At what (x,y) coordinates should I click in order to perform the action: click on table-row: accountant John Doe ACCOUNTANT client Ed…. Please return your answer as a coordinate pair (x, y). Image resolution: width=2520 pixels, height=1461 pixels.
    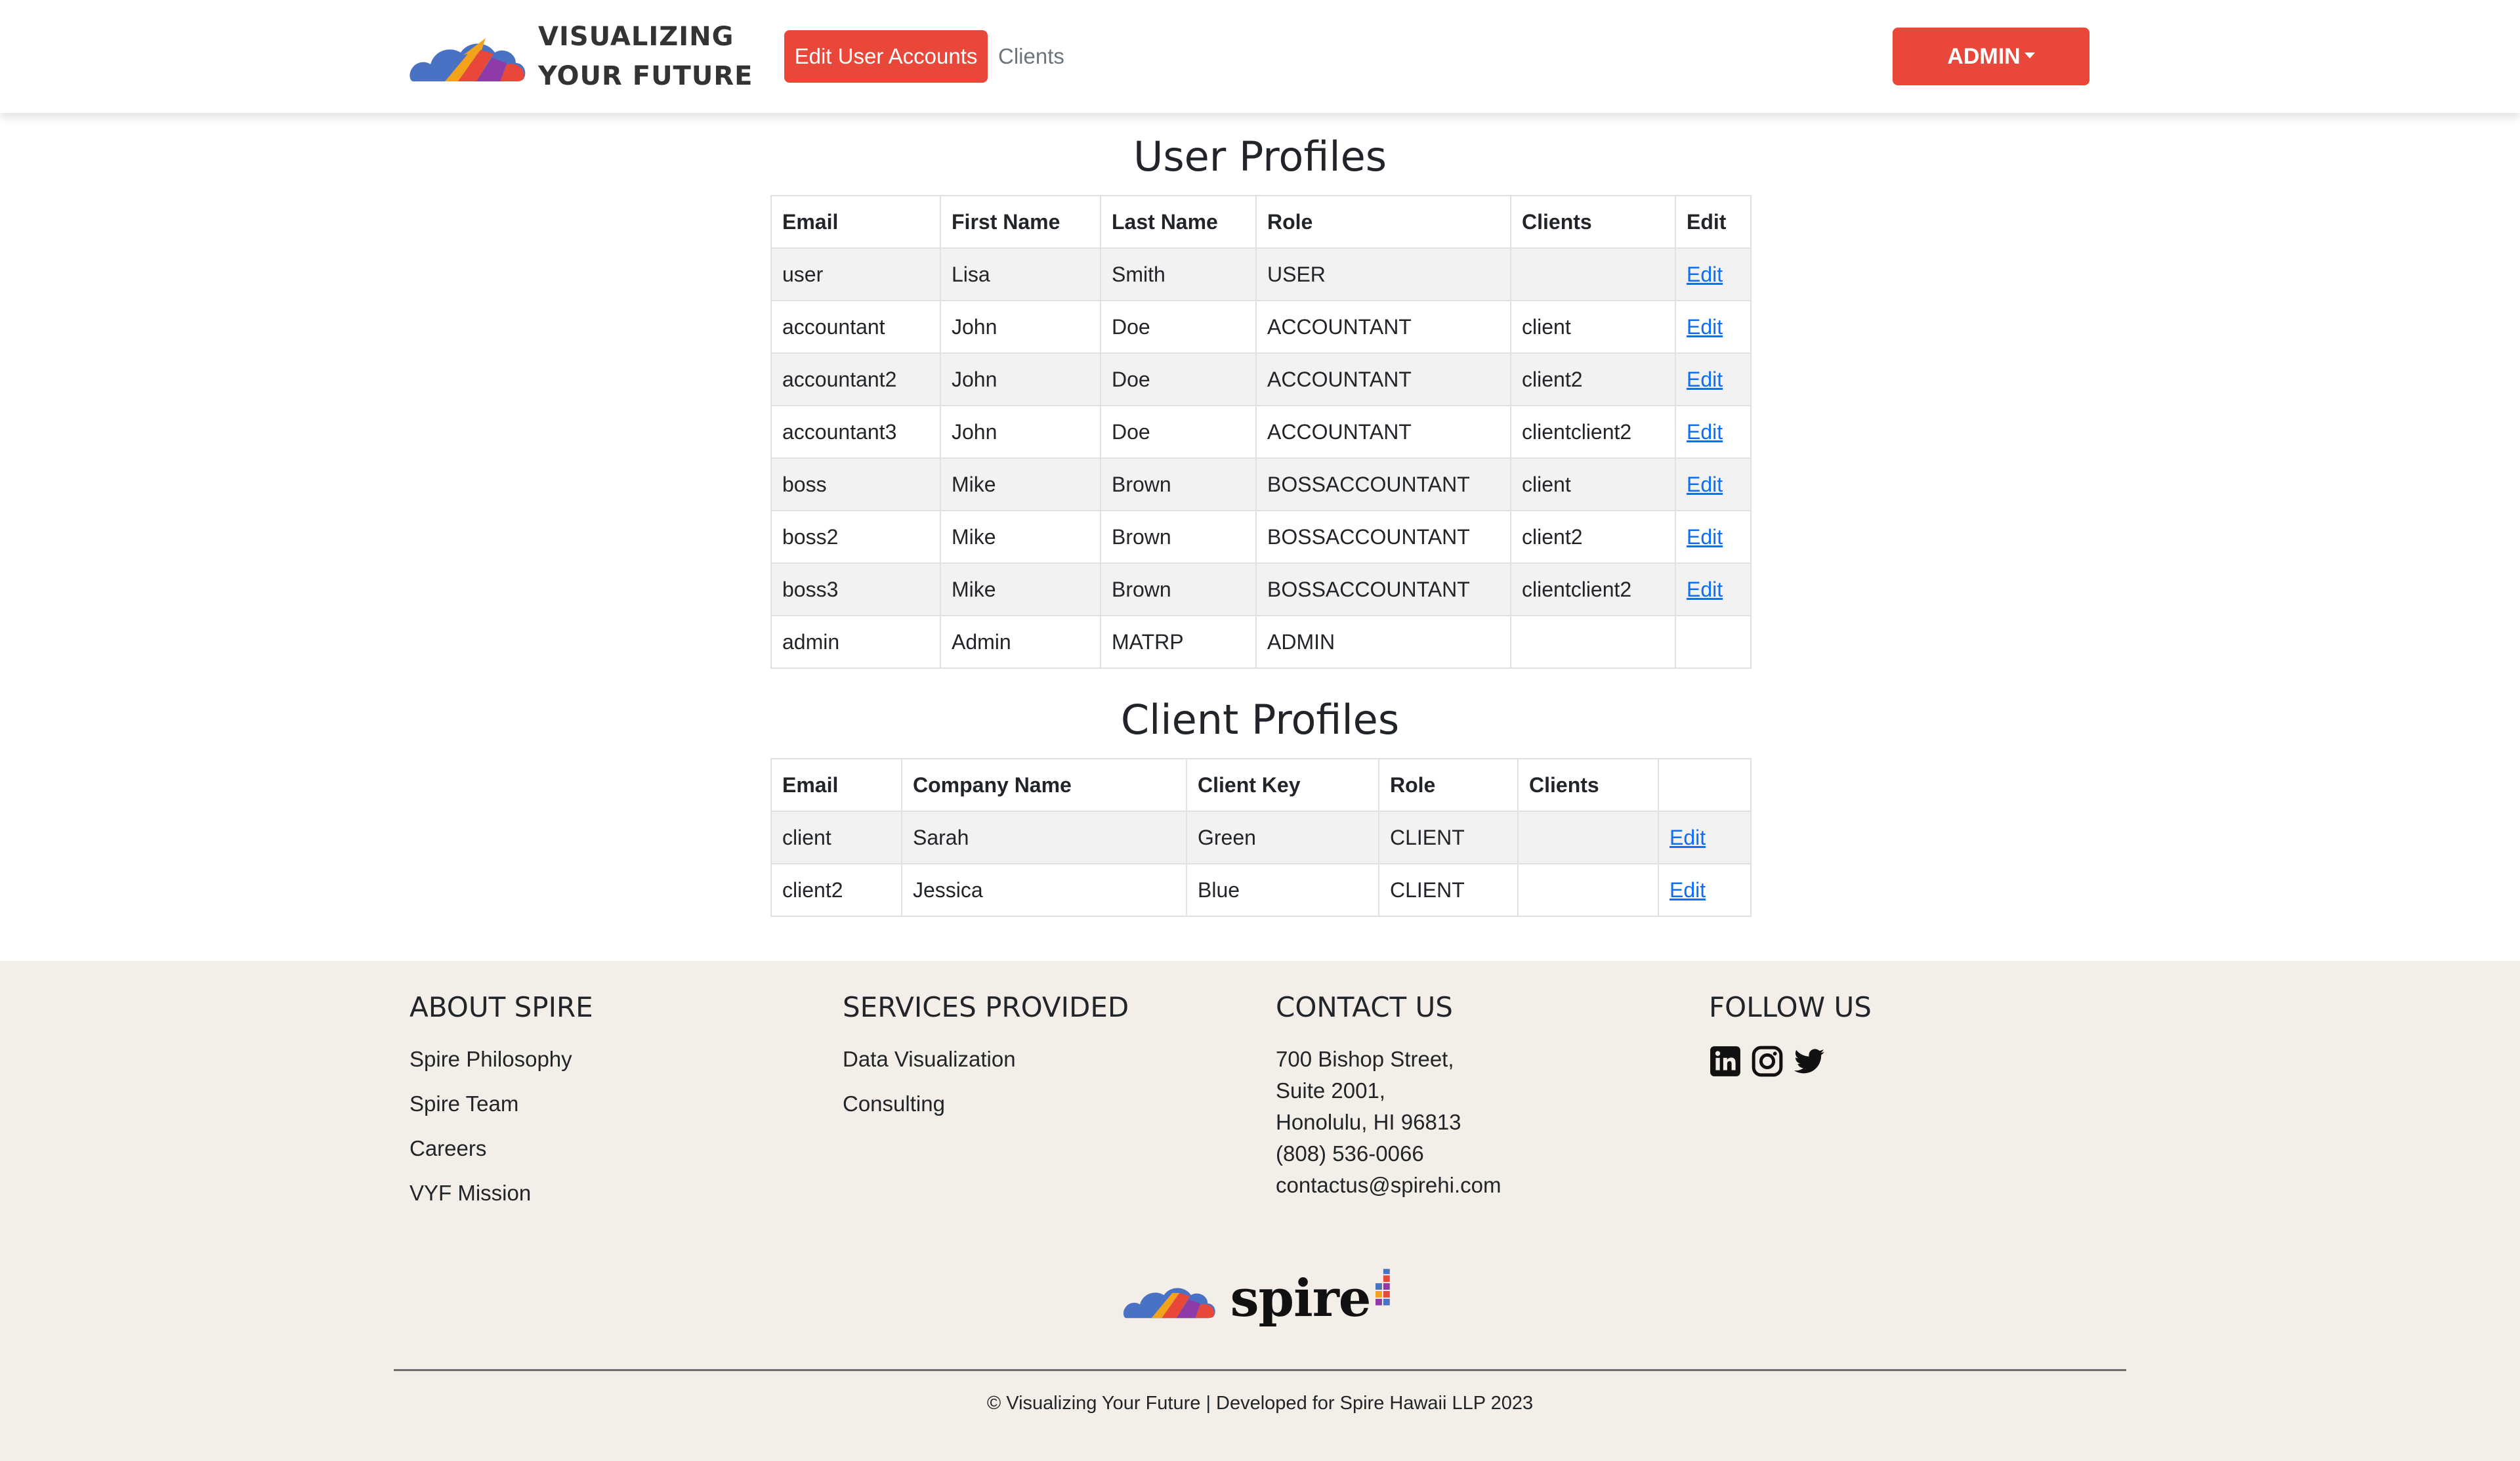
    Looking at the image, I should click on (1261, 327).